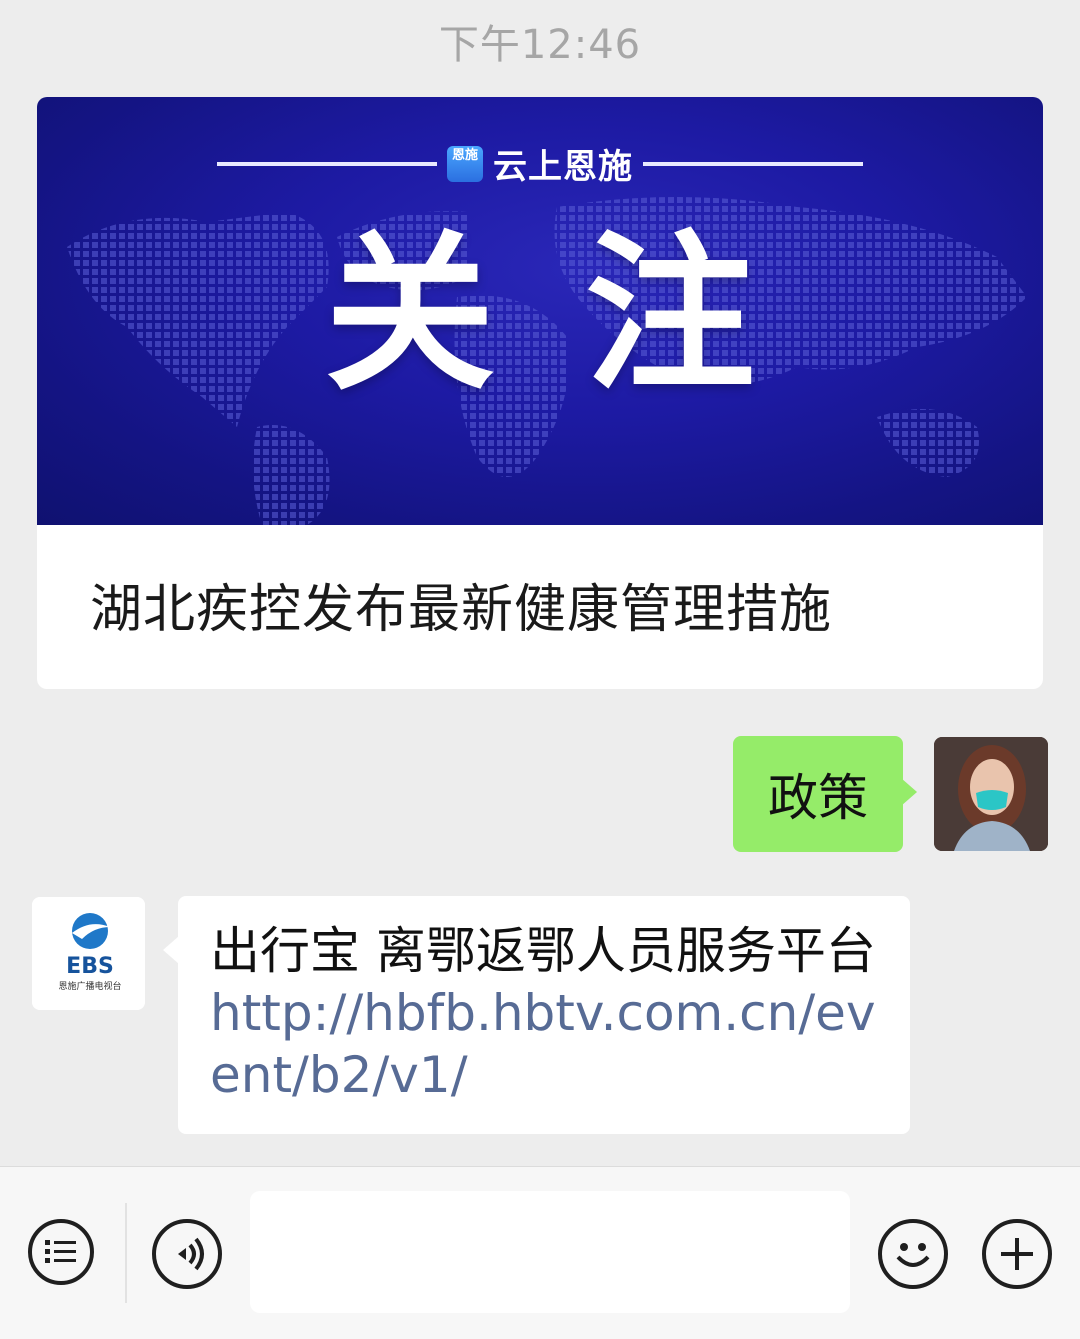 The width and height of the screenshot is (1080, 1339). I want to click on message-timestamp: 下午12:46, so click(540, 45).